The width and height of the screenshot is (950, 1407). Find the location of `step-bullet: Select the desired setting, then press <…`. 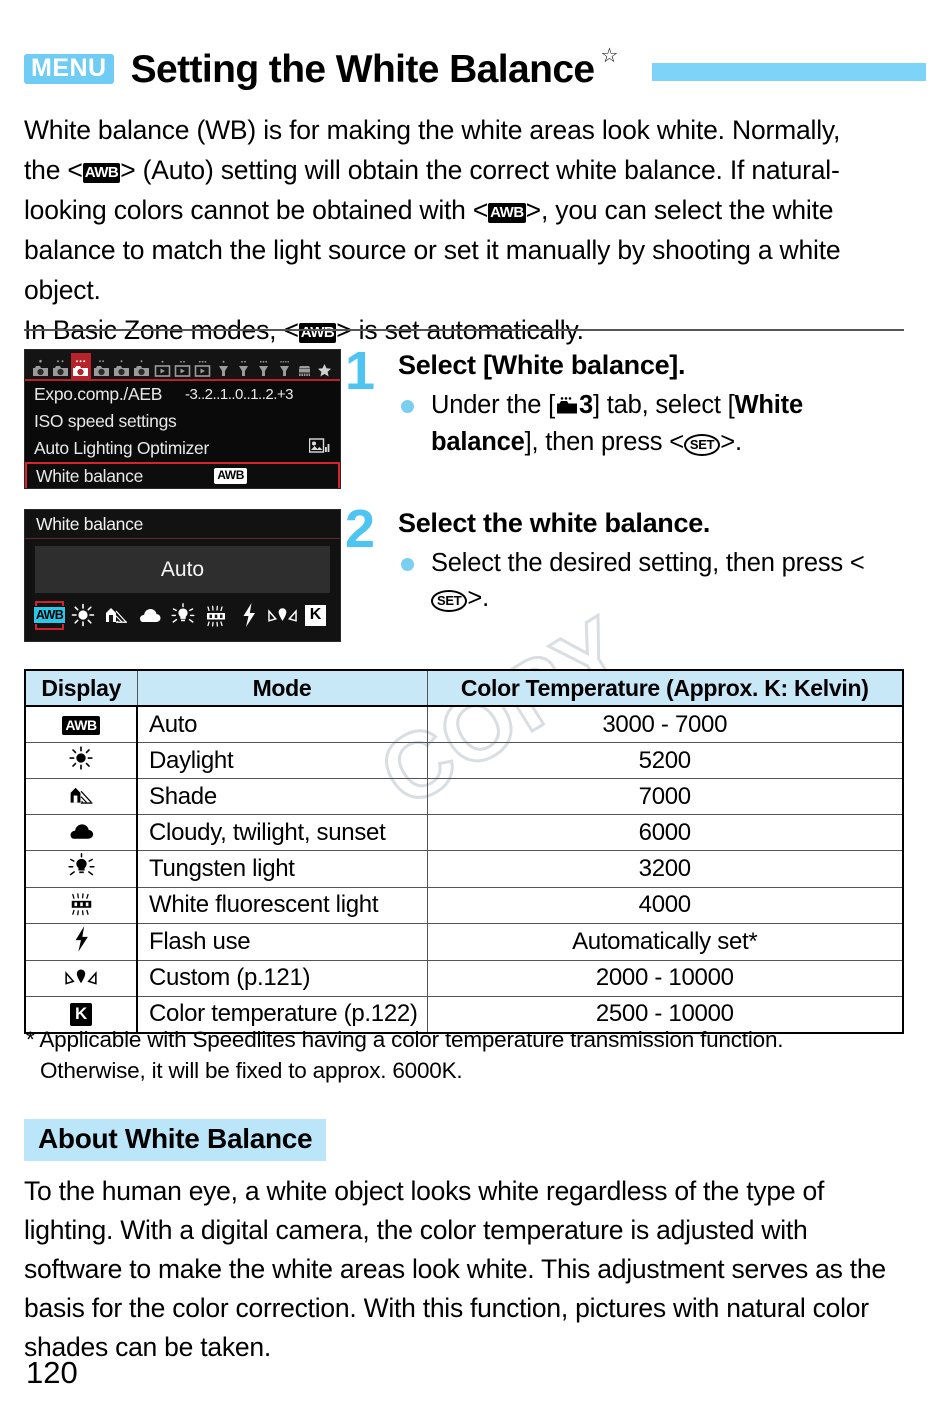

step-bullet: Select the desired setting, then press <… is located at coordinates (654, 581).